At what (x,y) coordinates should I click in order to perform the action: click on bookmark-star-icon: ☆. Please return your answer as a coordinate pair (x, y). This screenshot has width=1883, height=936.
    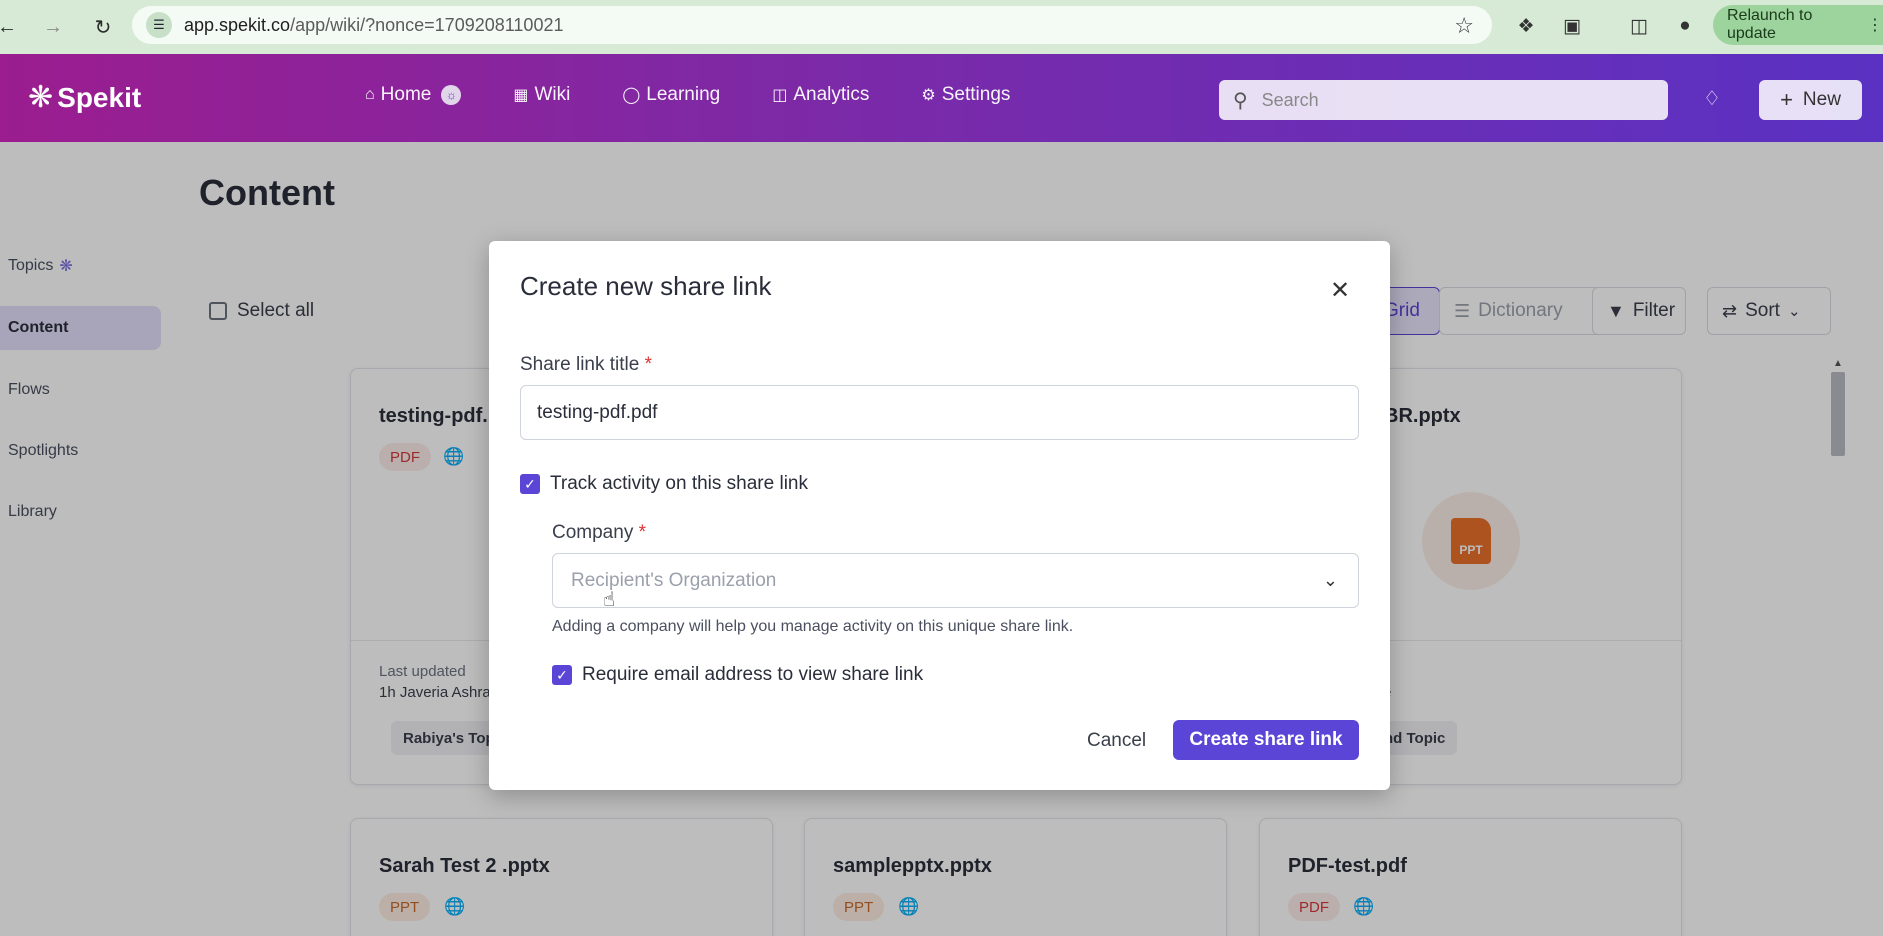
    Looking at the image, I should click on (1464, 26).